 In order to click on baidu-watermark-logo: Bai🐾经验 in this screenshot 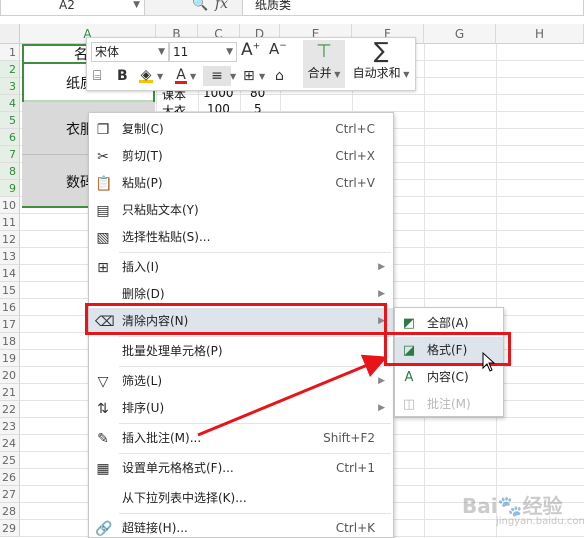, I will do `click(512, 506)`.